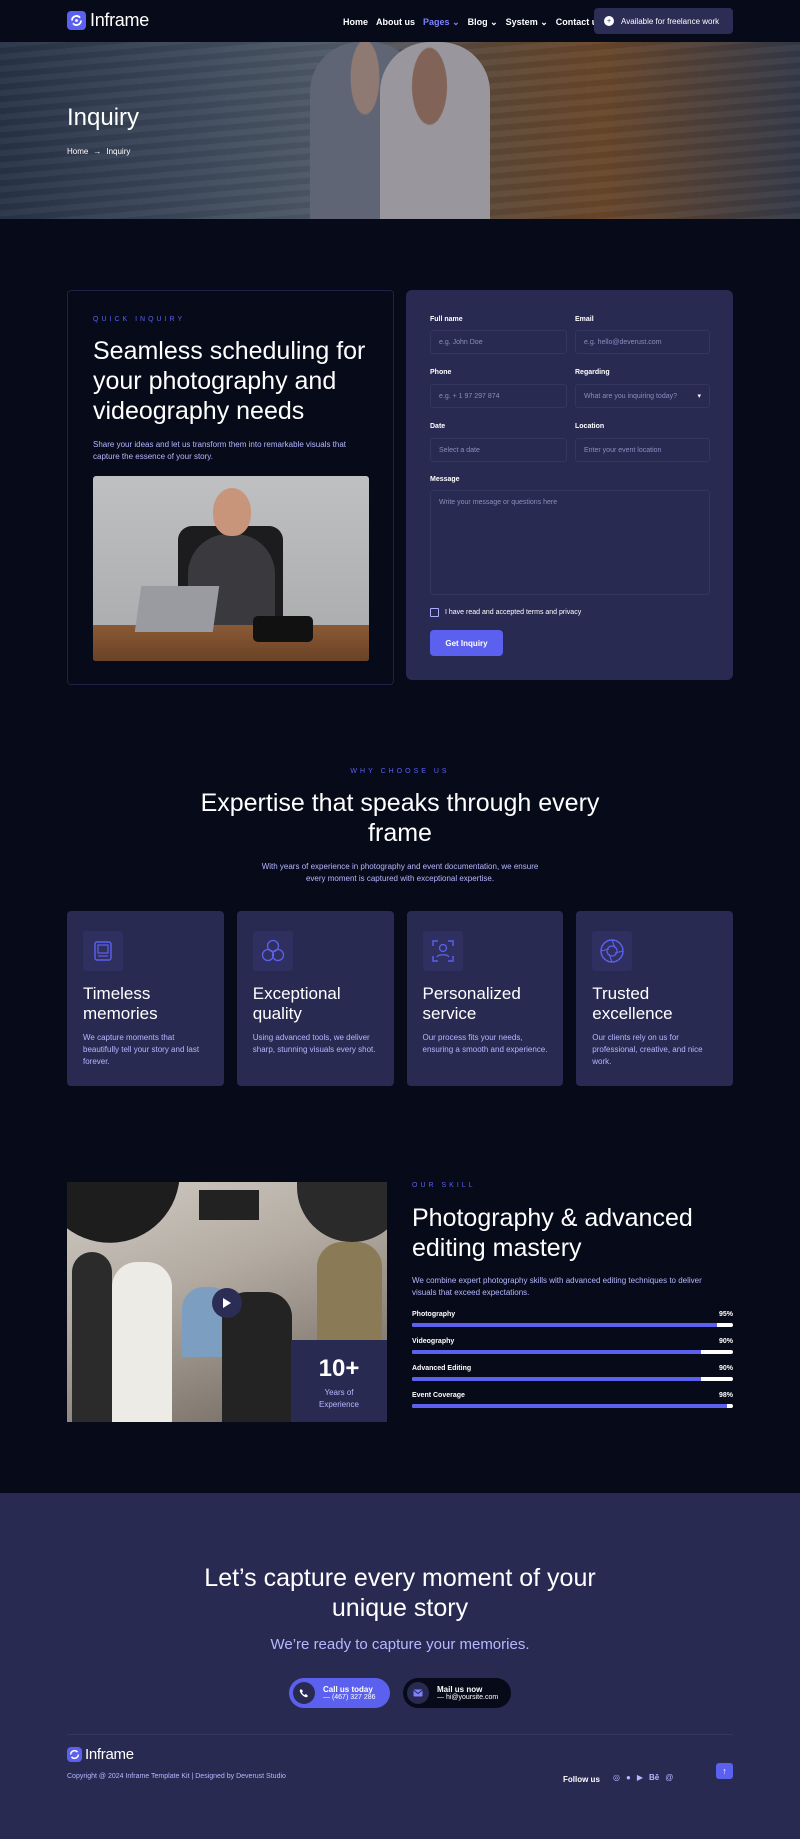 This screenshot has width=800, height=1839. I want to click on message-label: Message, so click(445, 479).